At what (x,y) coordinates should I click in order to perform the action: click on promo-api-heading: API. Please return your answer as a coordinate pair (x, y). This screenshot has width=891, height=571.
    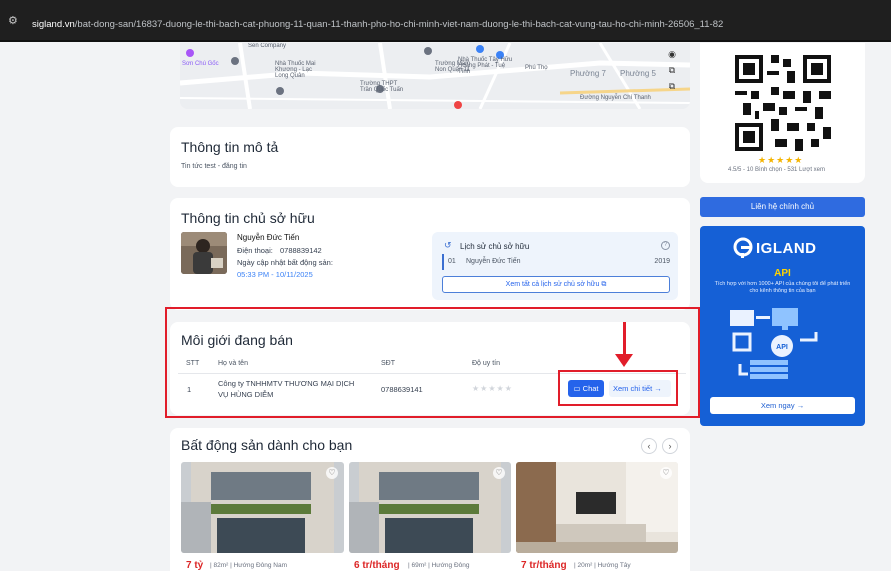
    Looking at the image, I should click on (782, 273).